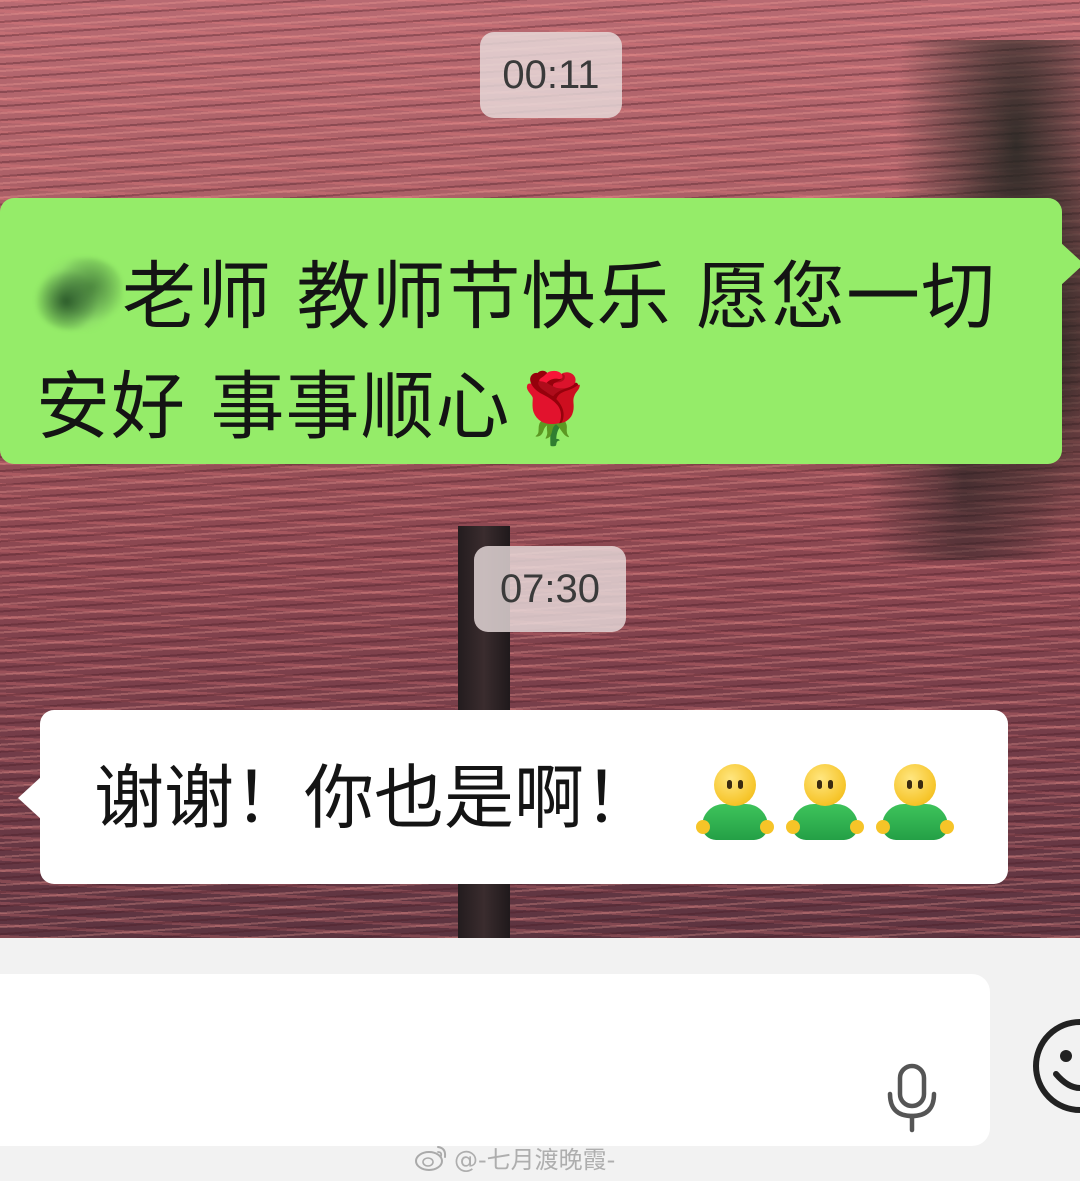 This screenshot has height=1181, width=1080. I want to click on emoji-group, so click(824, 804).